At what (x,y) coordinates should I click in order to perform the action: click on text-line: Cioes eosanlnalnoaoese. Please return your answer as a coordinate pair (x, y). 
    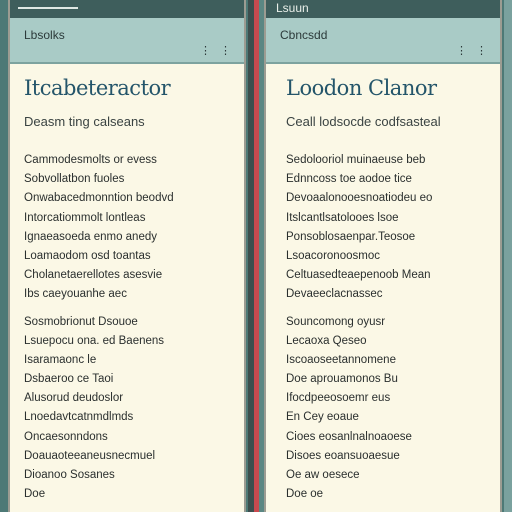
    Looking at the image, I should click on (349, 436).